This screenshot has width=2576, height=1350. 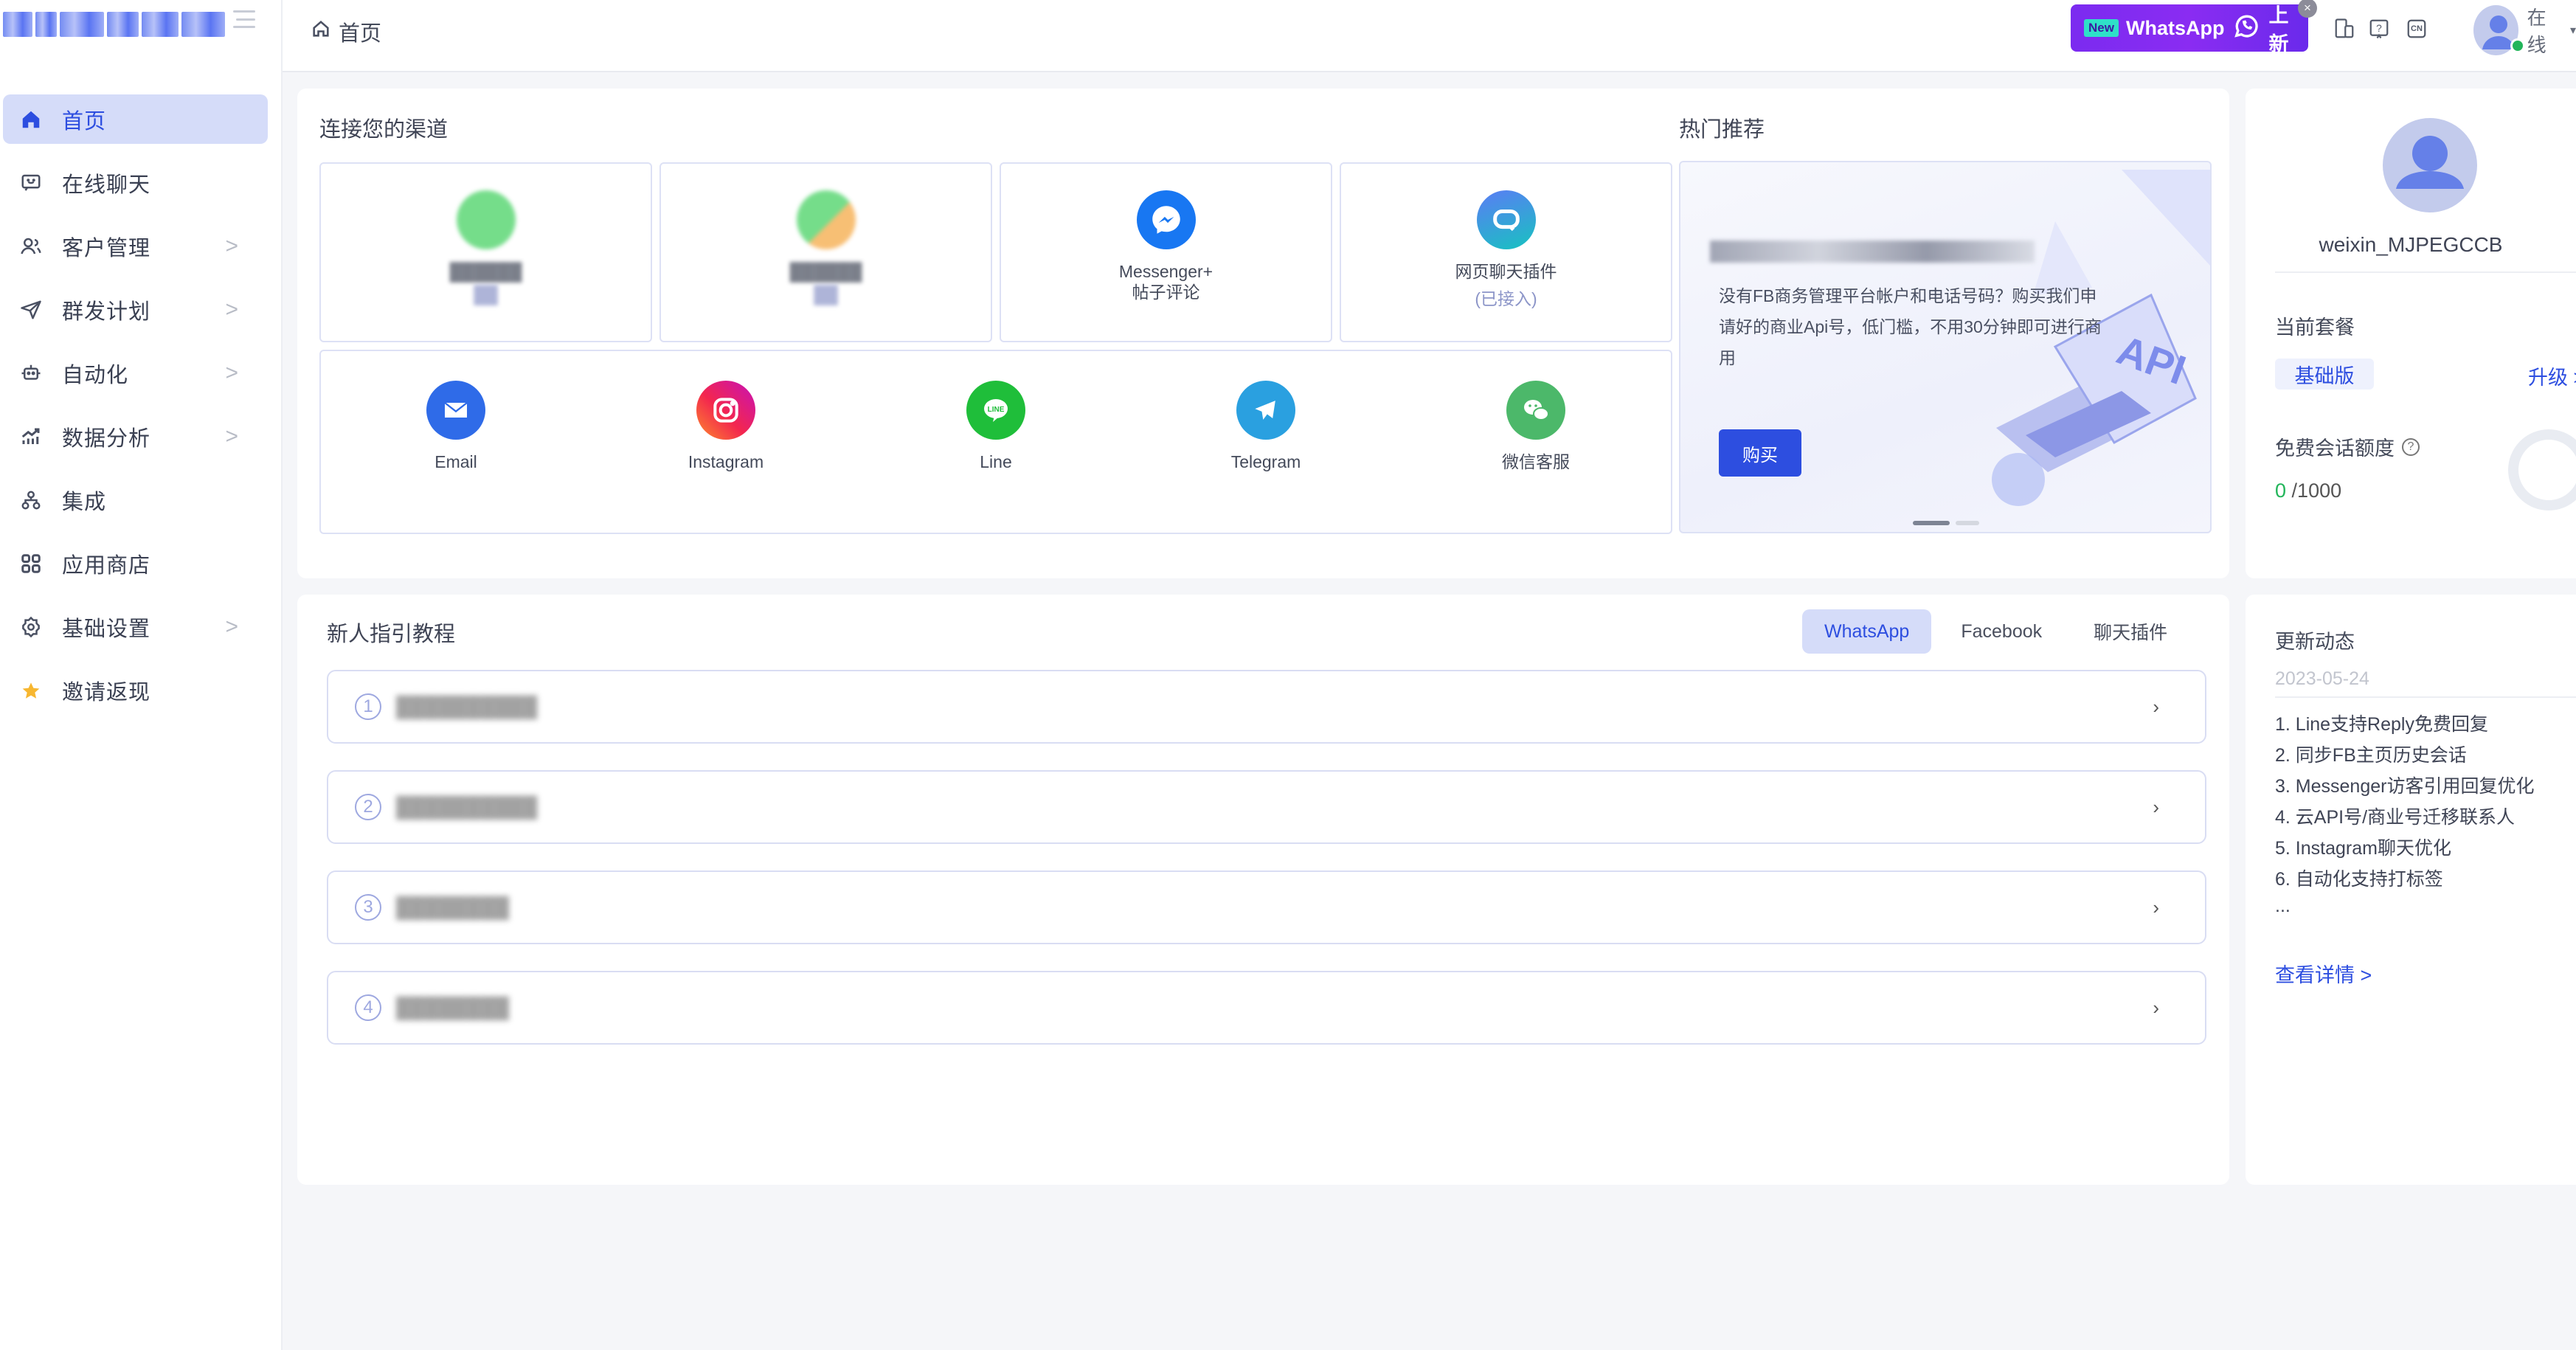 What do you see at coordinates (456, 427) in the screenshot?
I see `channel-email: Email` at bounding box center [456, 427].